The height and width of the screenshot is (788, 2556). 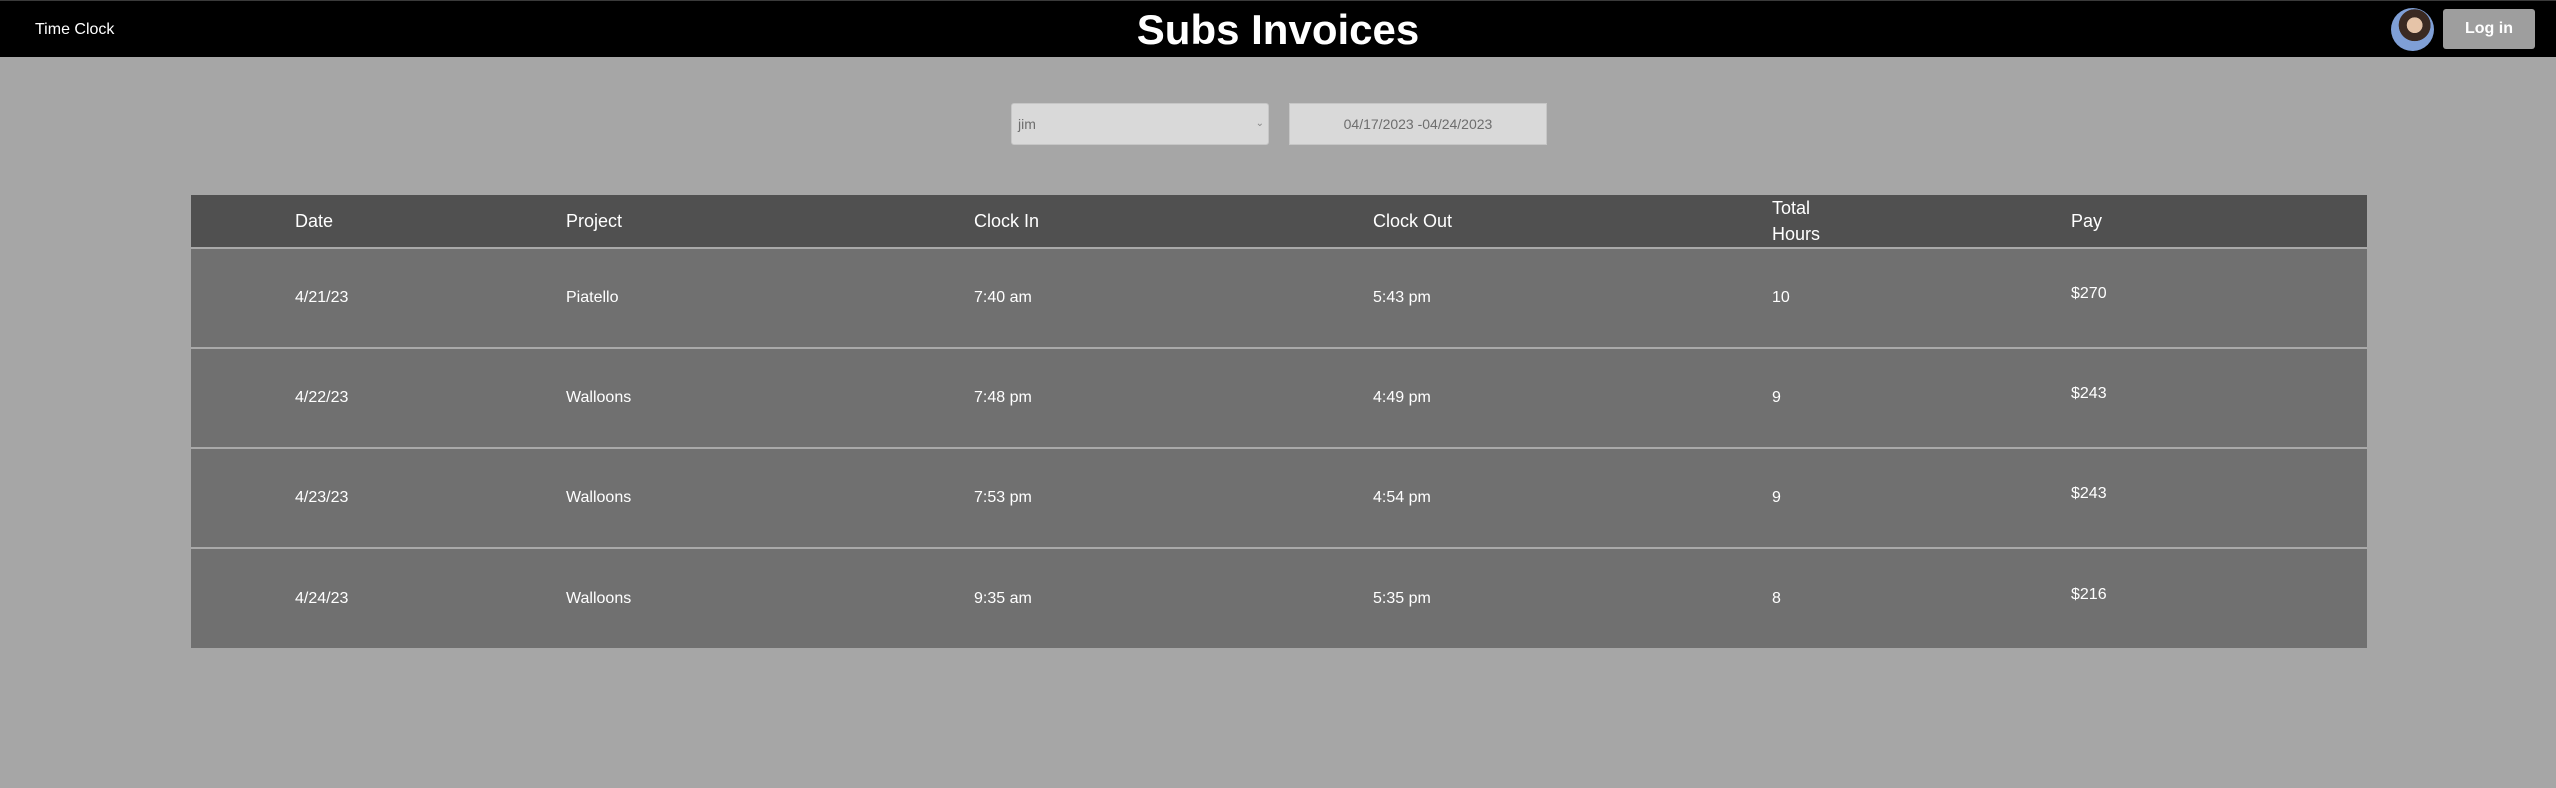 I want to click on top-navbar: Time Clock Subs Invoices Log in, so click(x=1278, y=28).